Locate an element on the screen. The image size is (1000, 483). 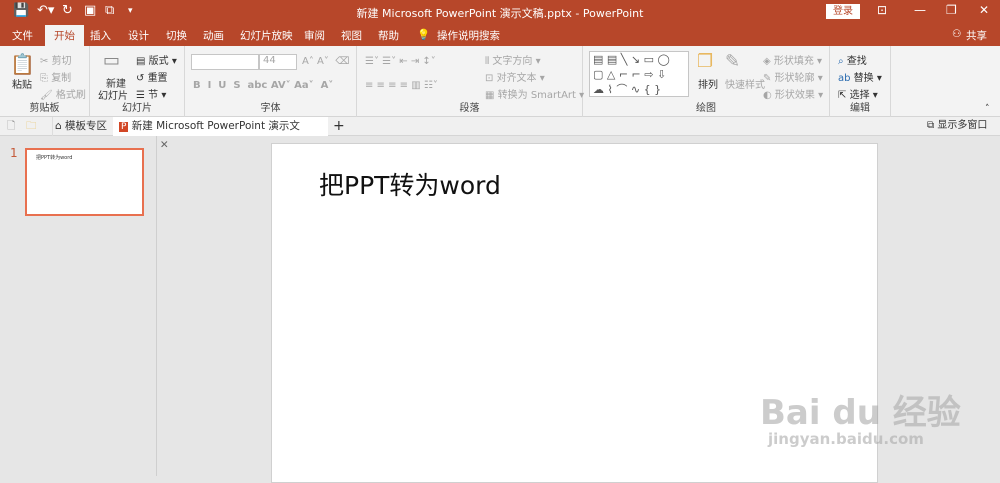
tab-view: 视图 is located at coordinates (351, 35).